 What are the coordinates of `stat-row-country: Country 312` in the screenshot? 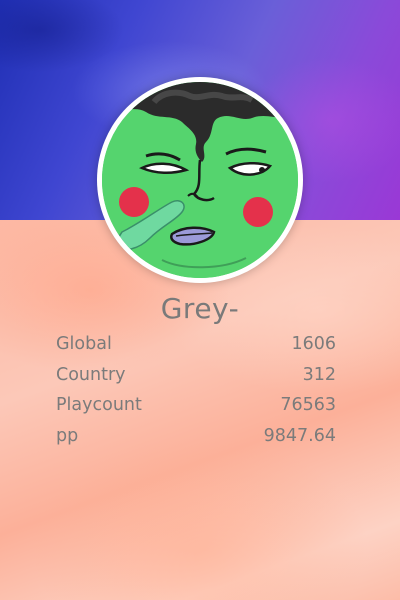 It's located at (196, 377).